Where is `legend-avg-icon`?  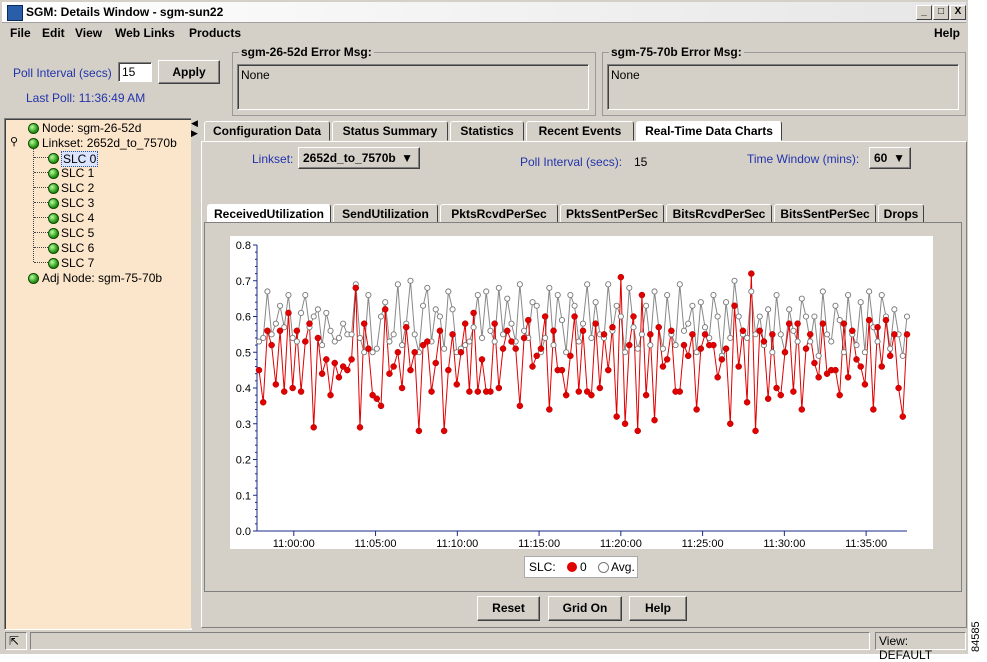
legend-avg-icon is located at coordinates (603, 567).